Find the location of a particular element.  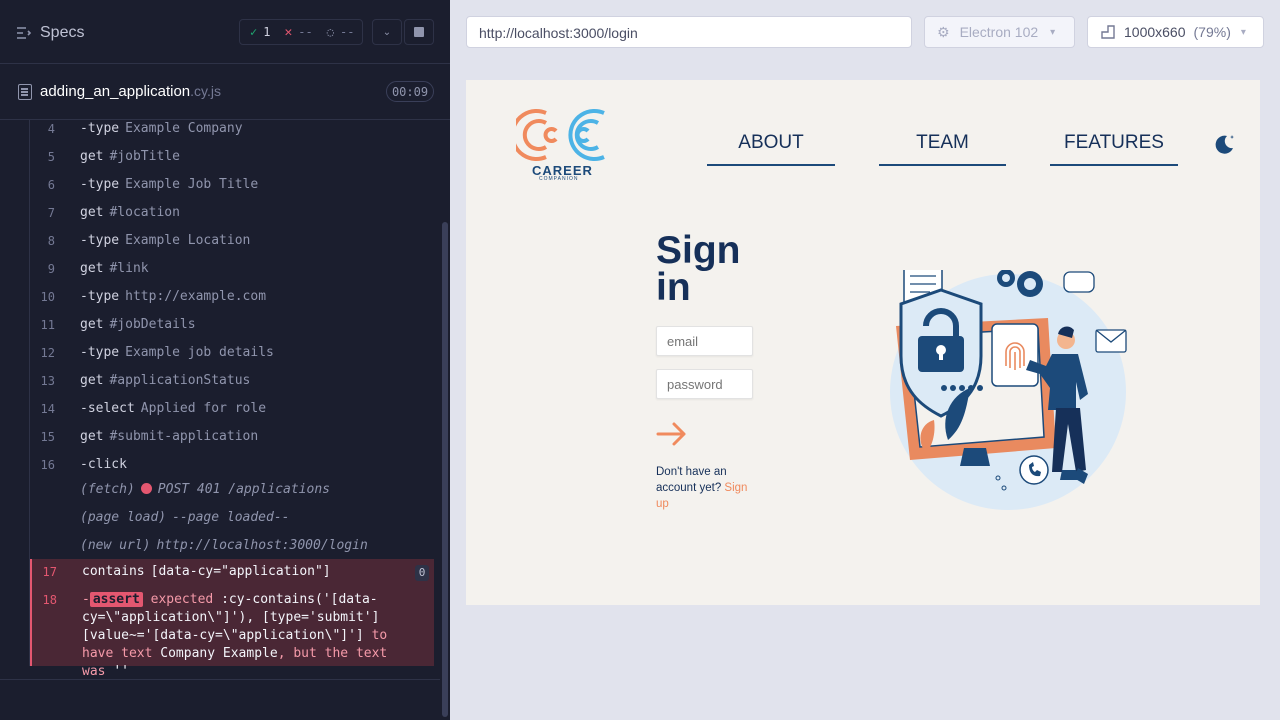

stop-button is located at coordinates (419, 32).